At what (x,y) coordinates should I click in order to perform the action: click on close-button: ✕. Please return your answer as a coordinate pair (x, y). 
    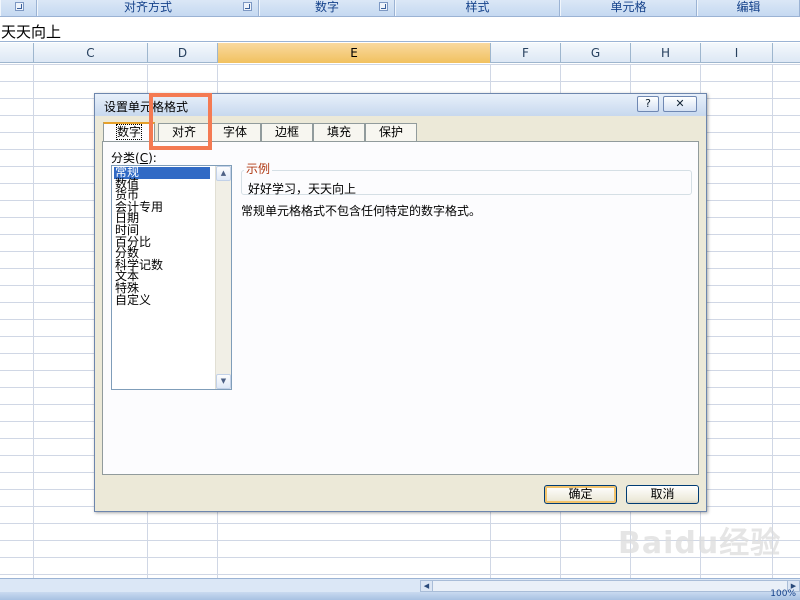
    Looking at the image, I should click on (680, 104).